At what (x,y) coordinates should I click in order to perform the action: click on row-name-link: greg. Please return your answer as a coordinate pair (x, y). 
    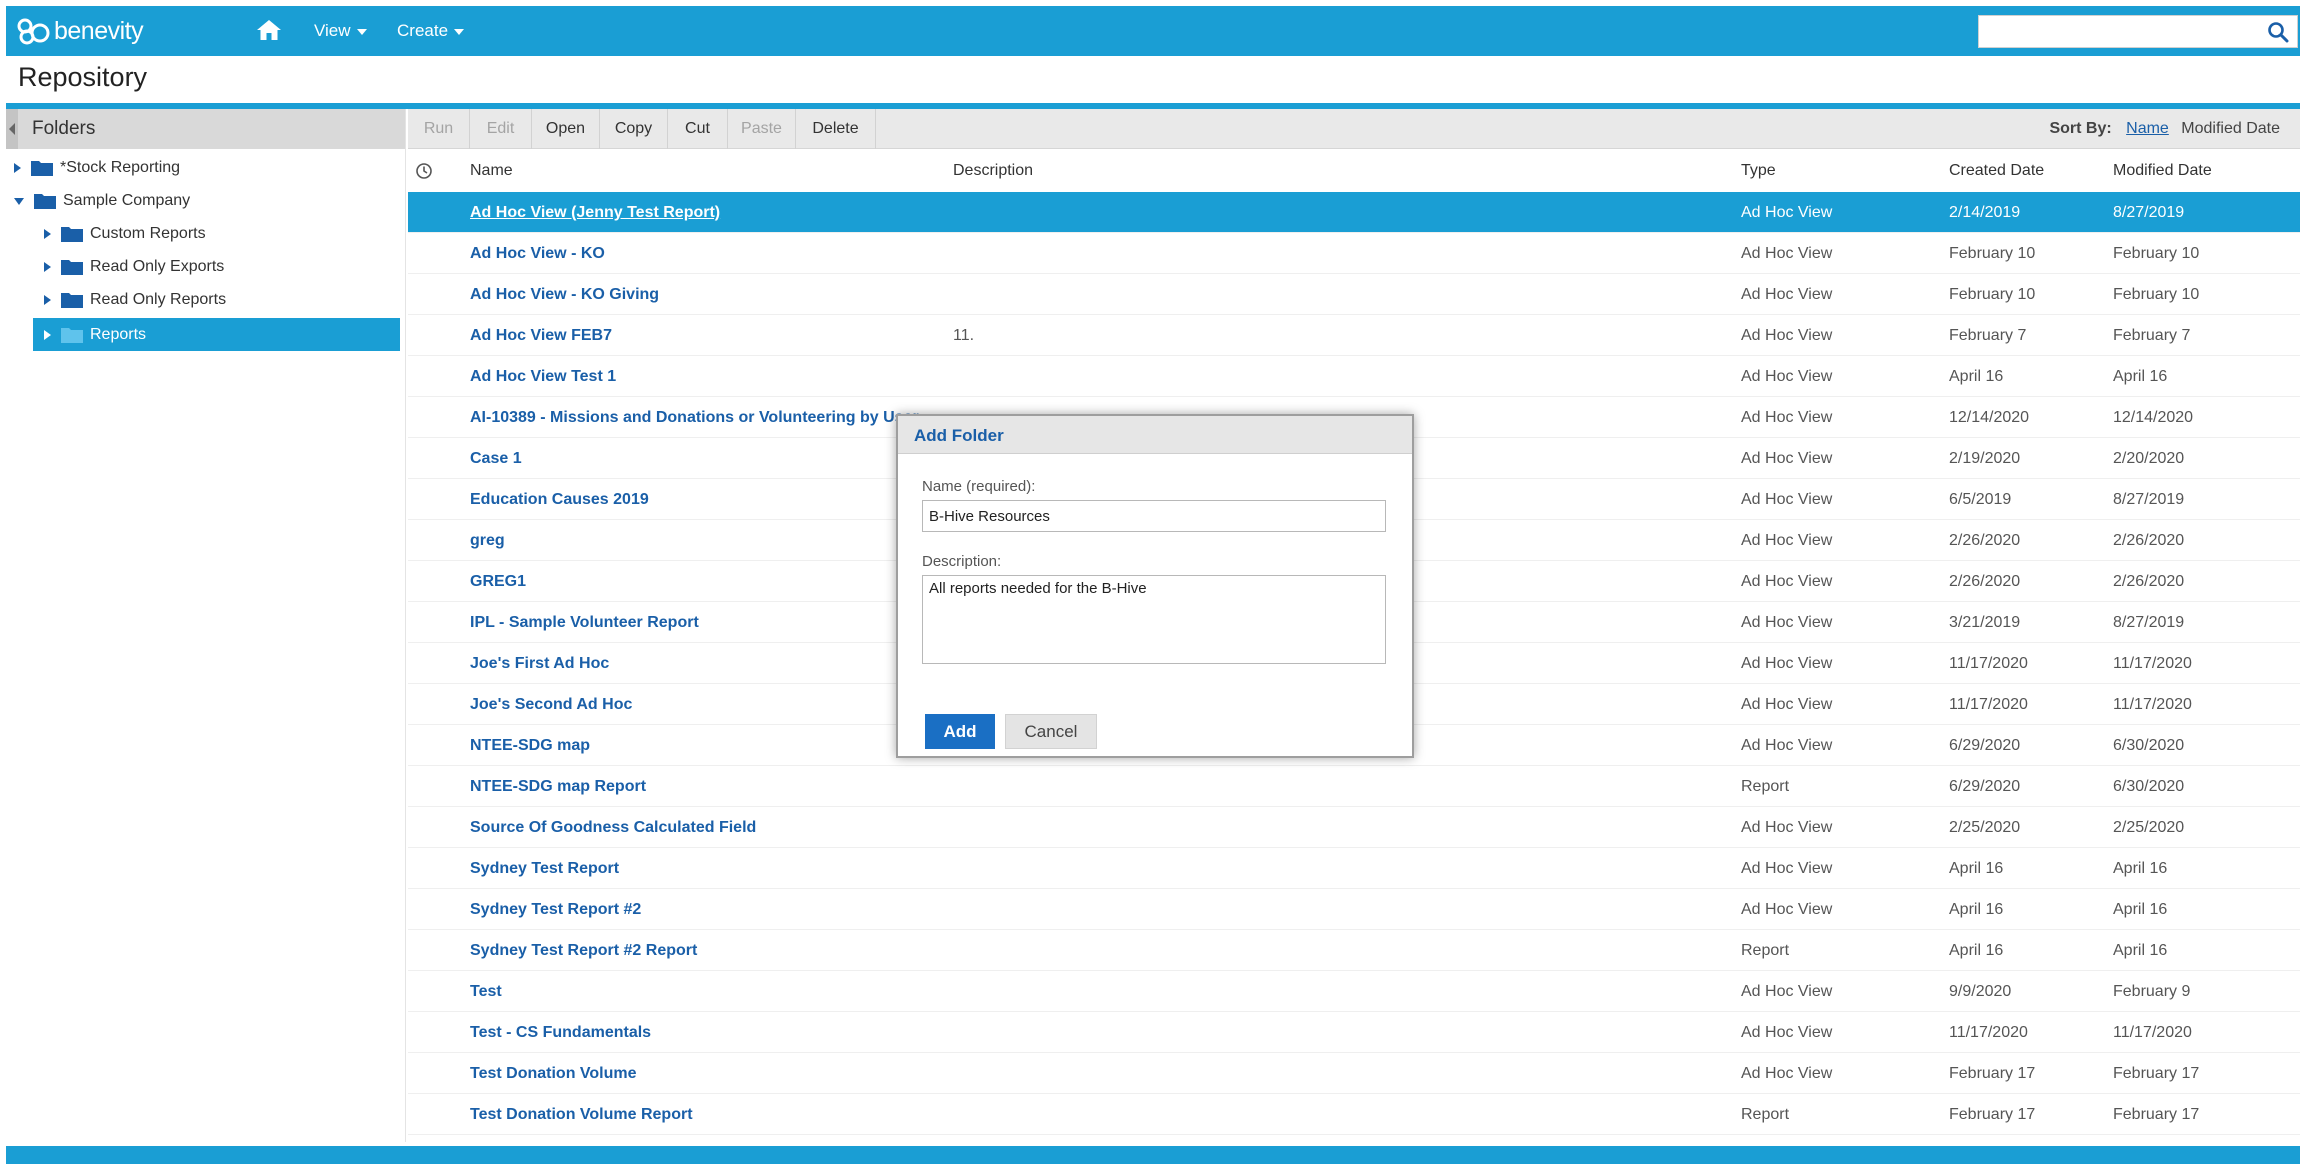
    Looking at the image, I should click on (487, 541).